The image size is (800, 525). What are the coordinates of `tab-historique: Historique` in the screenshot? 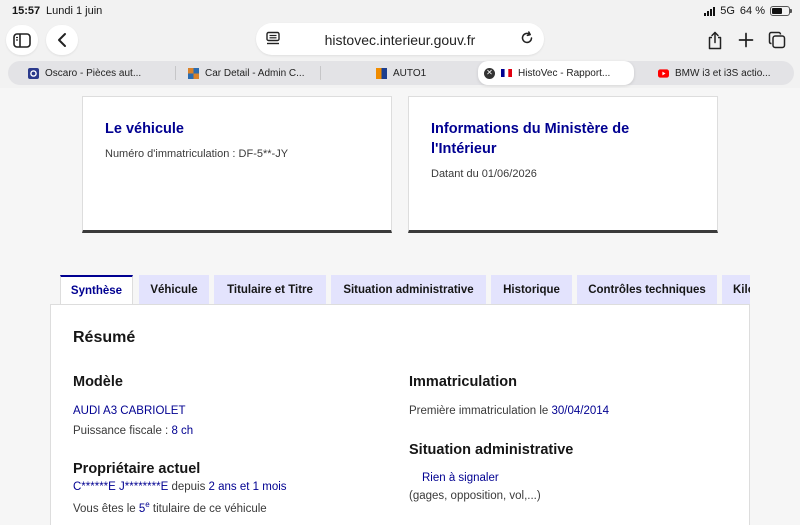 It's located at (531, 290).